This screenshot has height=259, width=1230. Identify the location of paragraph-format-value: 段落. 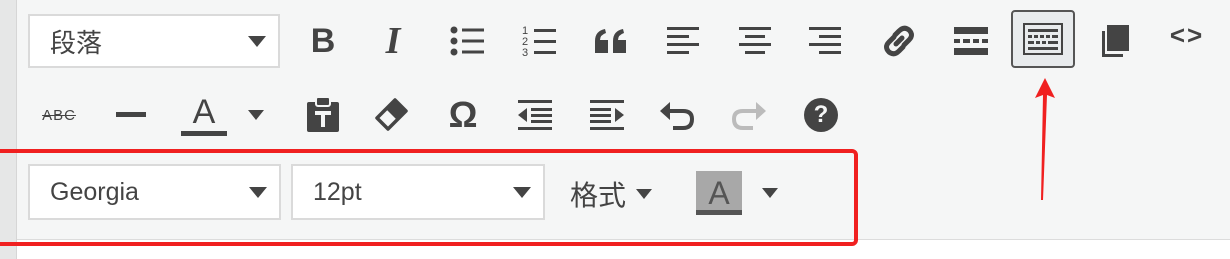
(76, 42).